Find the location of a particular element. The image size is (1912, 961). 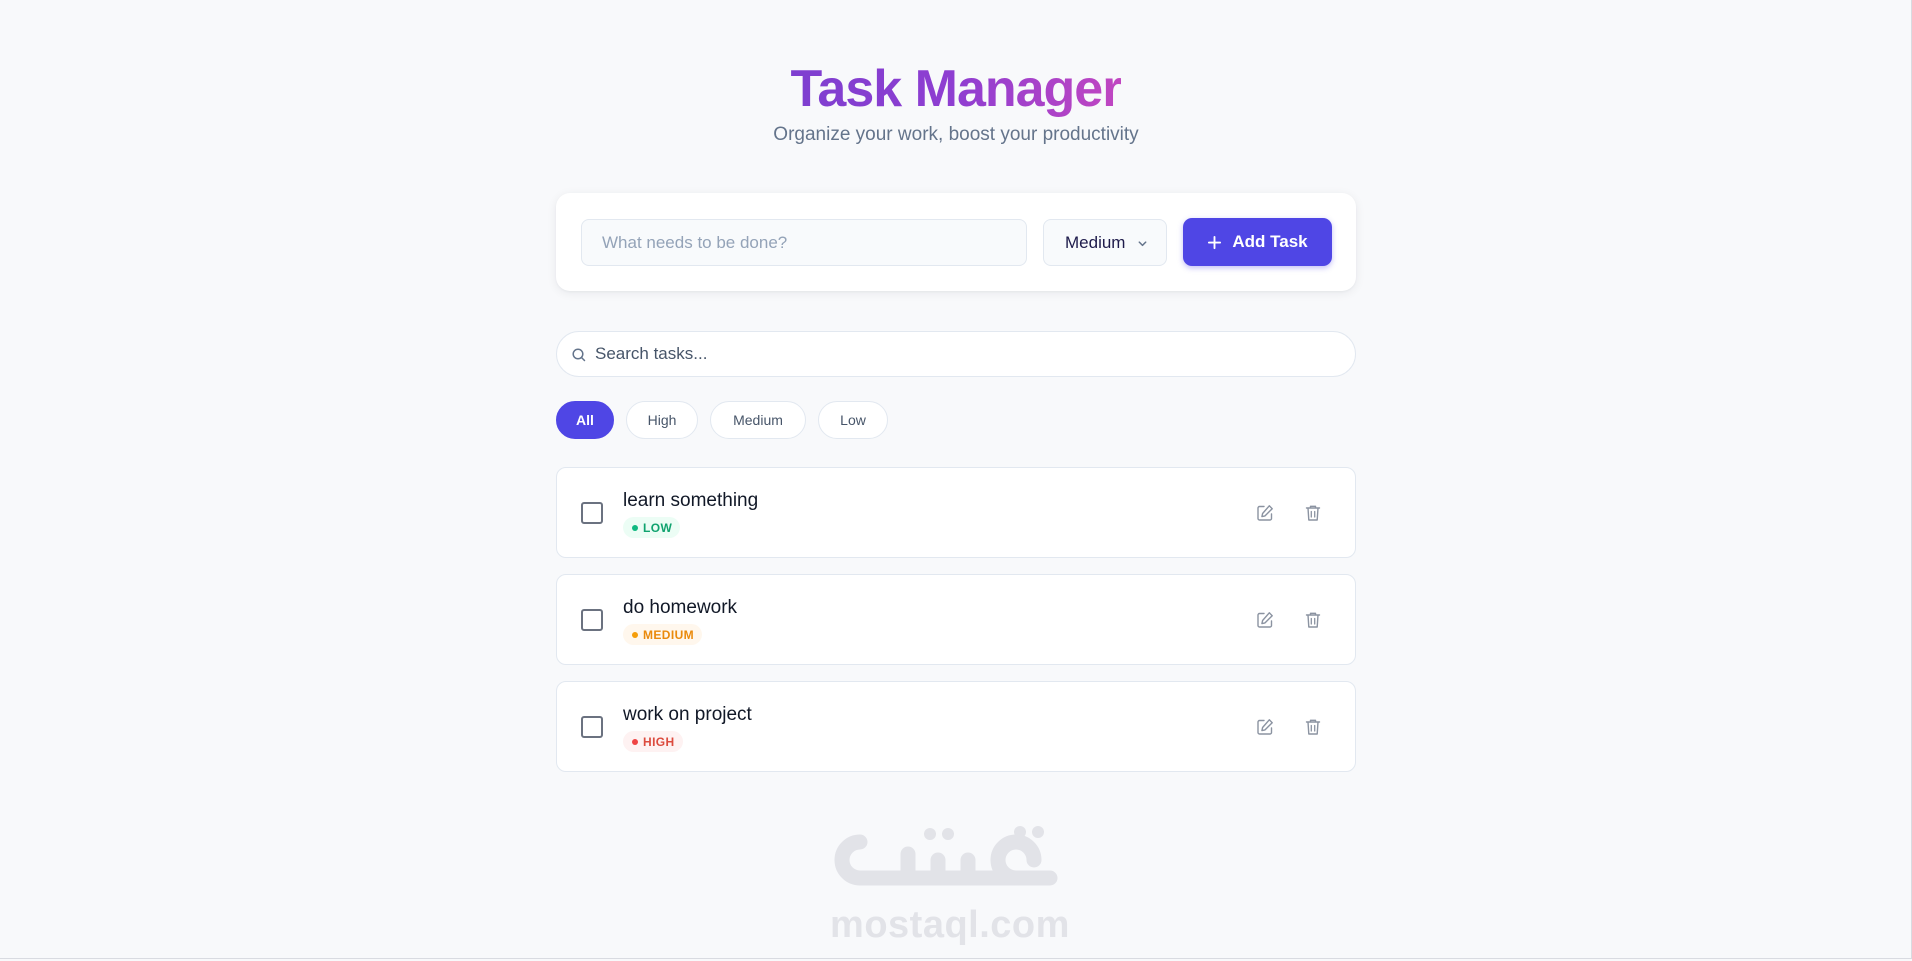

priority-select: Medium is located at coordinates (1105, 242).